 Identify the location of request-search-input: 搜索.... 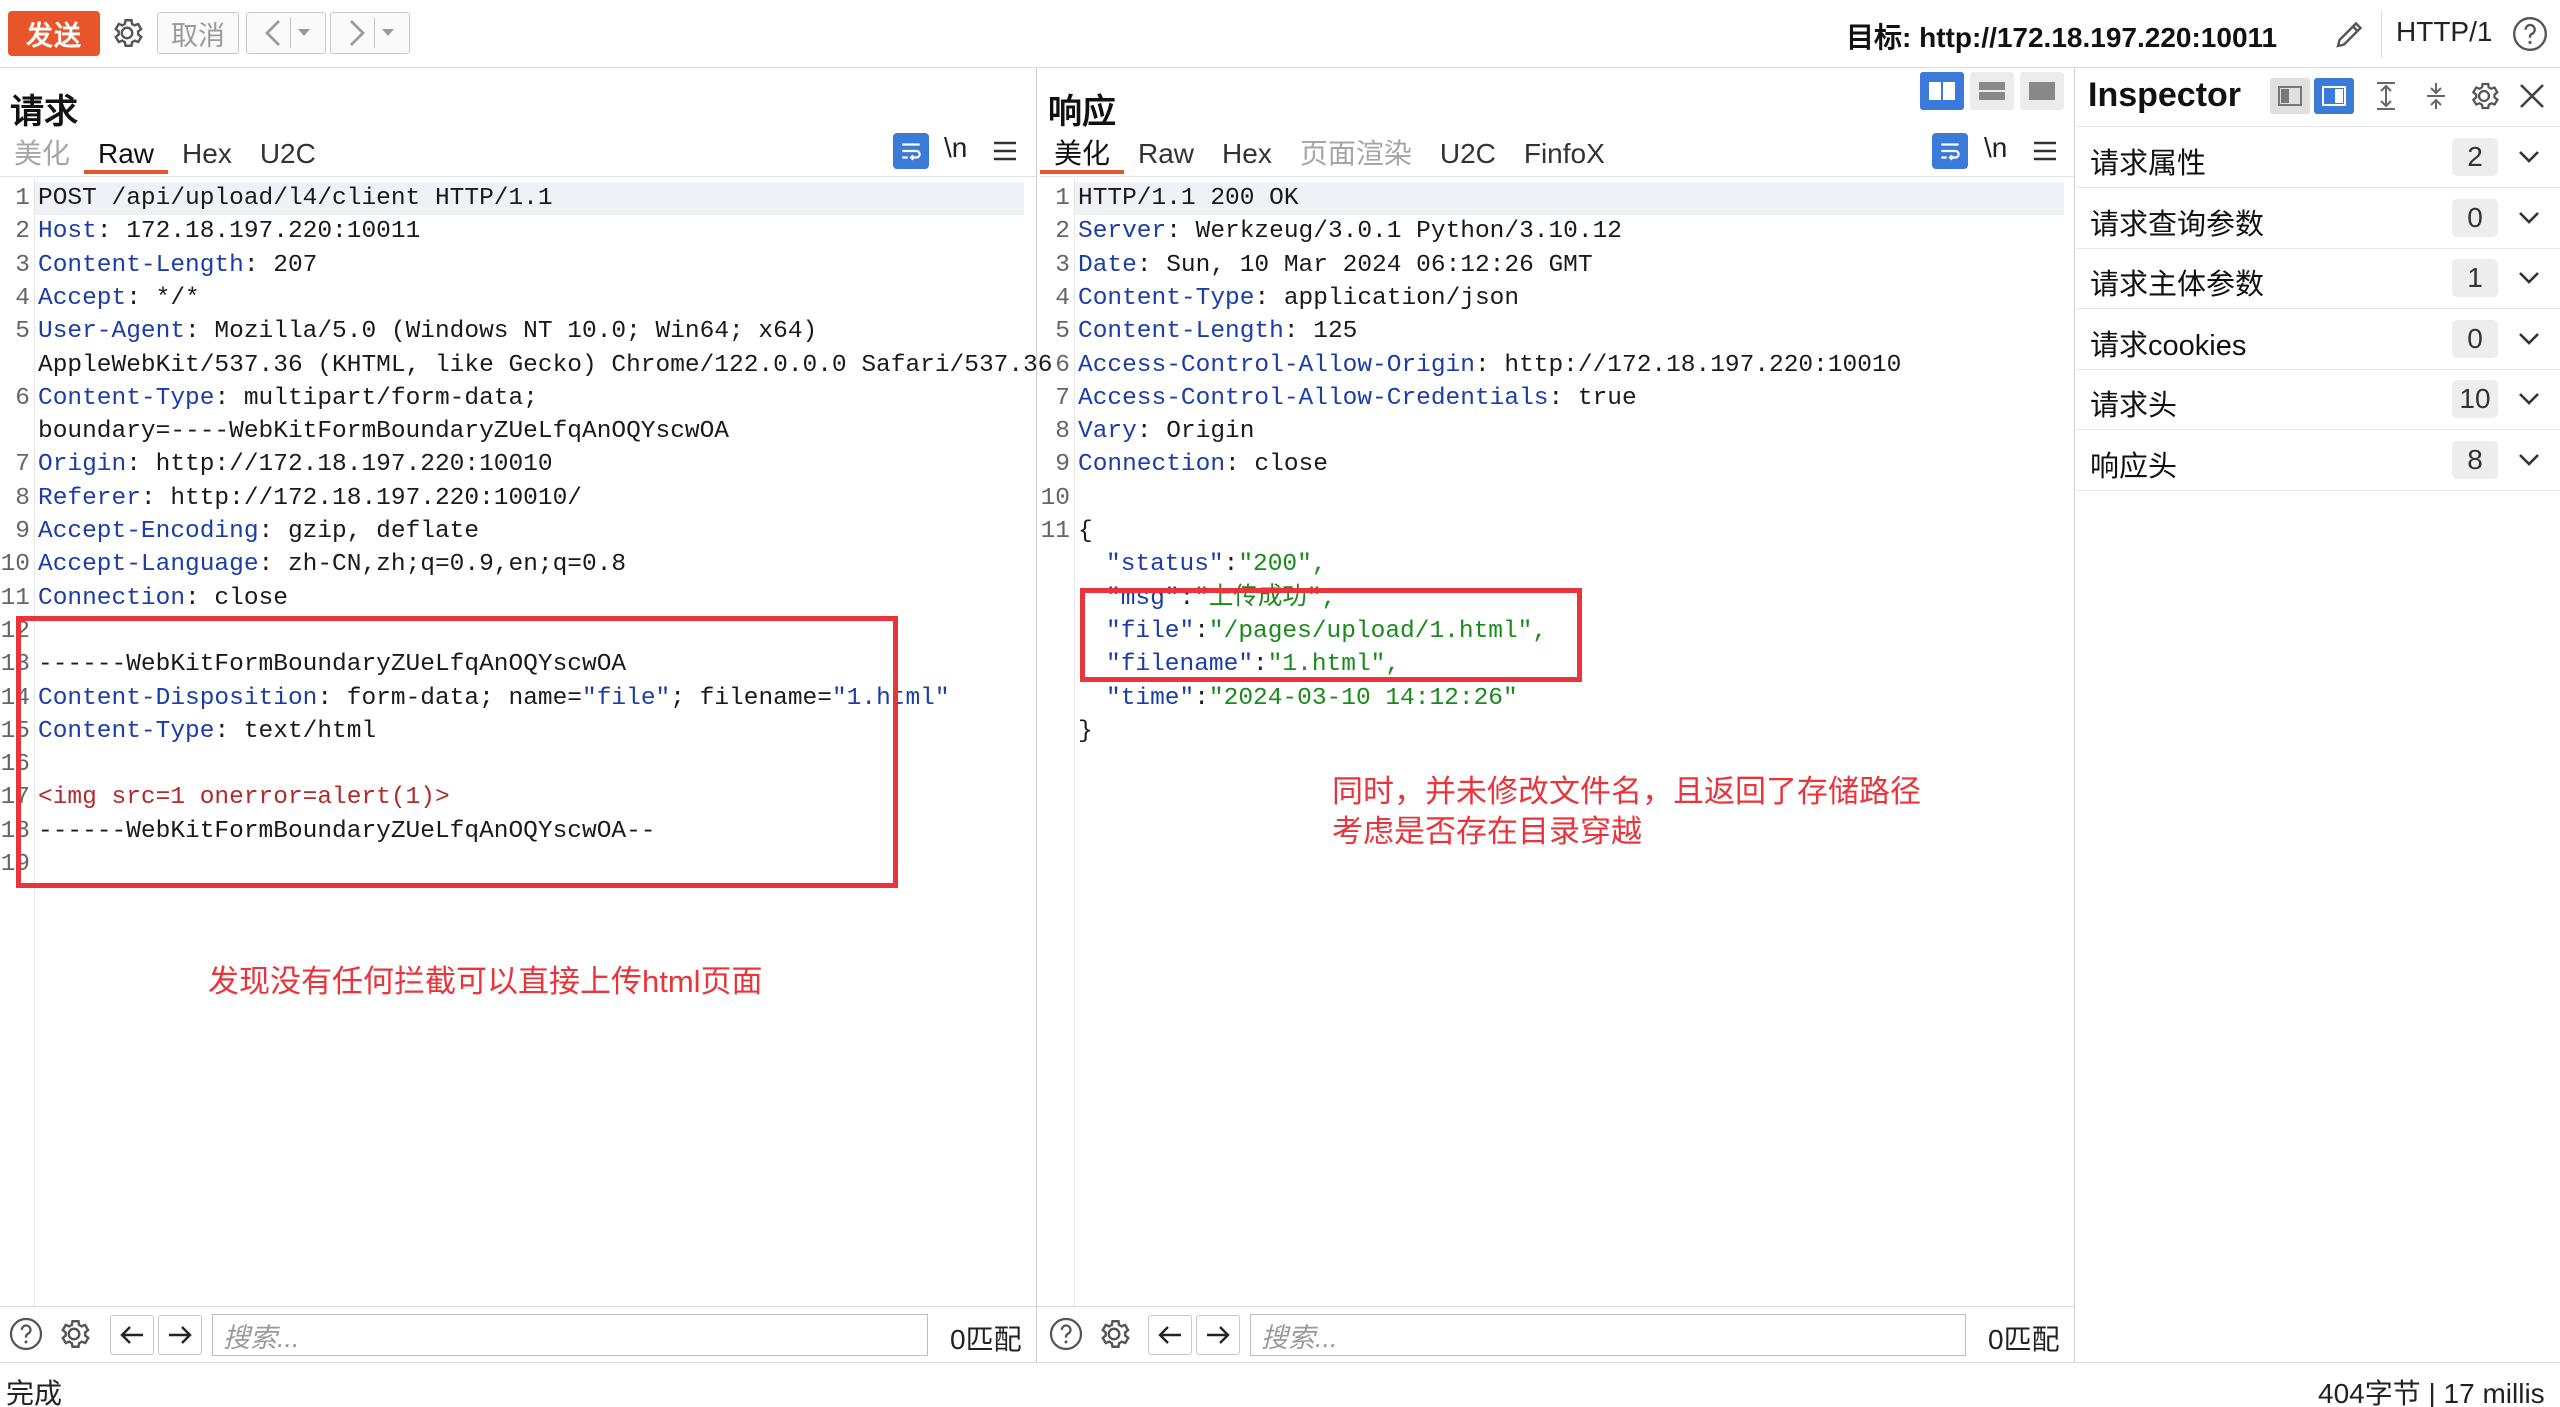
(570, 1335).